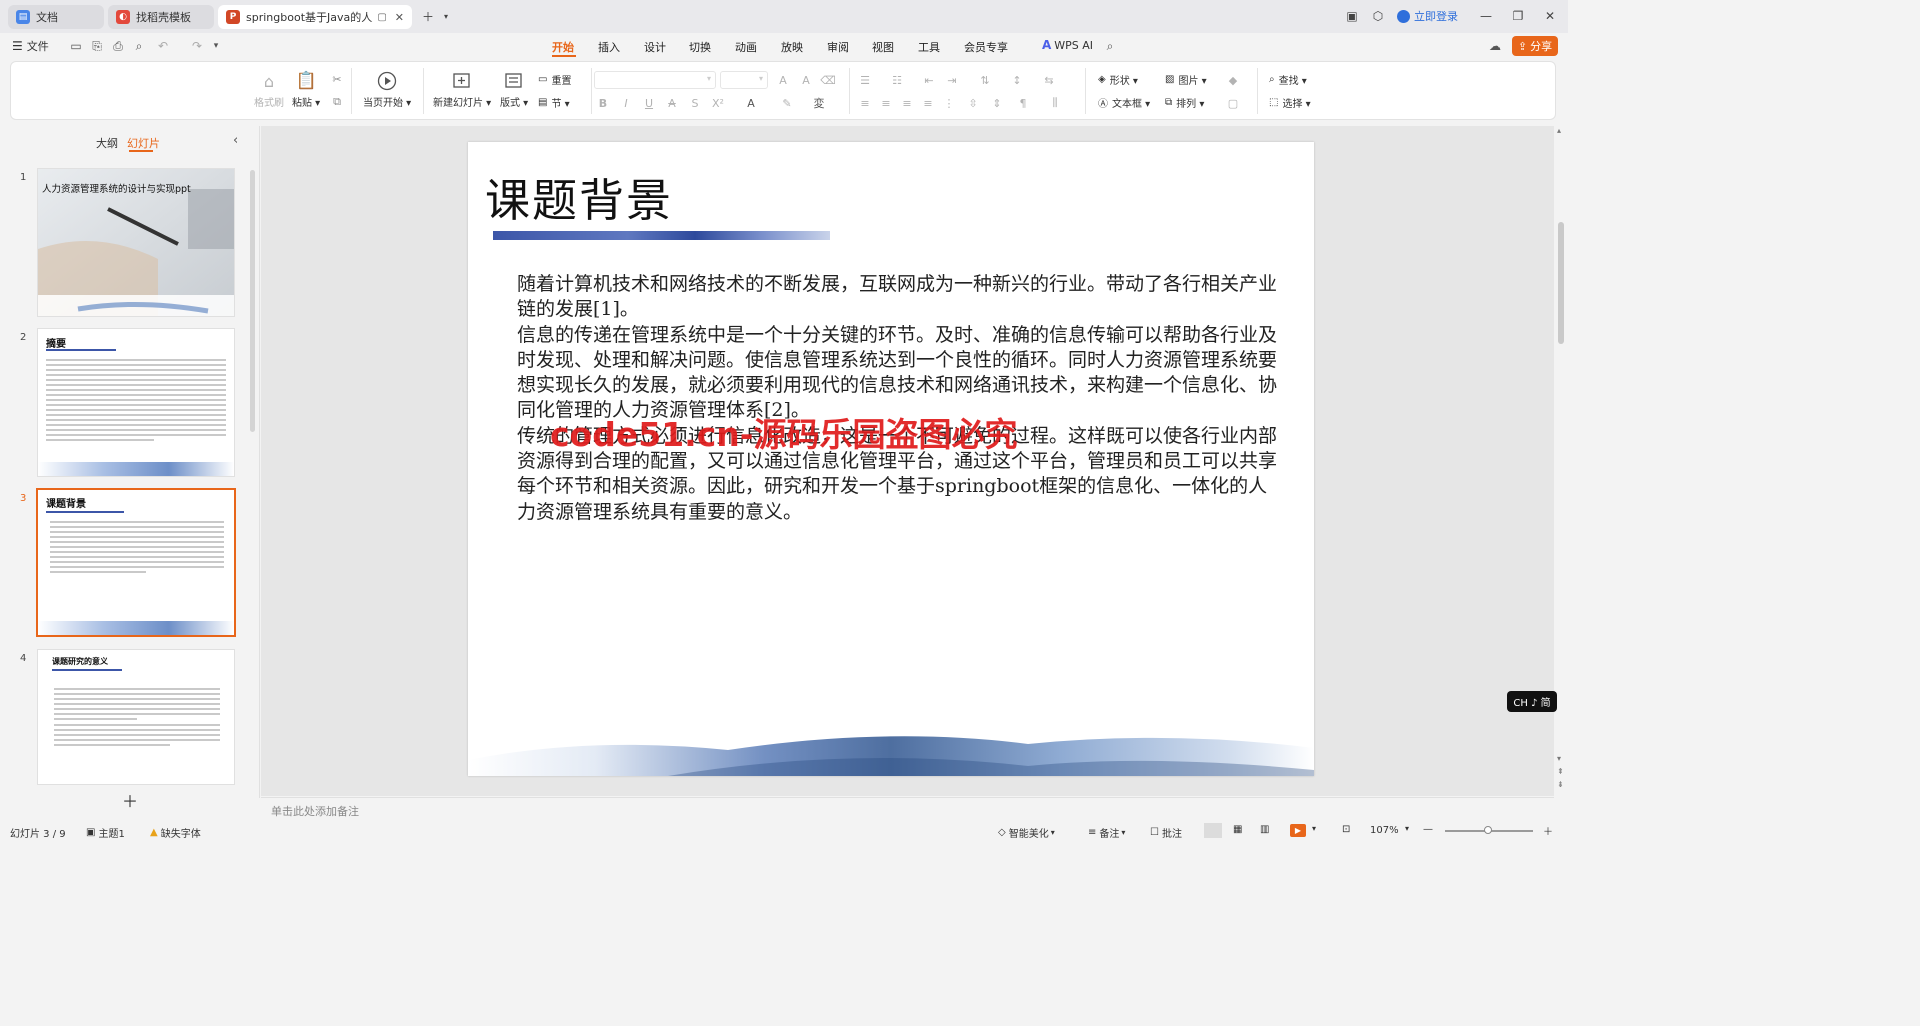 This screenshot has height=1026, width=1920. What do you see at coordinates (1488, 830) in the screenshot?
I see `zoom-slider-thumb` at bounding box center [1488, 830].